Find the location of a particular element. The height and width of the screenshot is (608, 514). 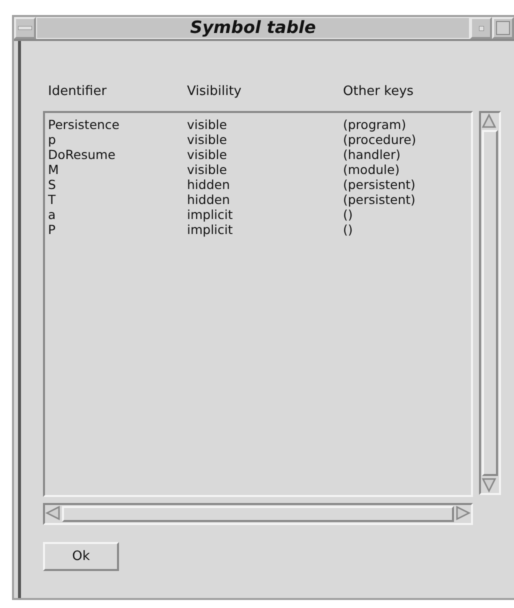

table-cell-text: (module) is located at coordinates (372, 169).